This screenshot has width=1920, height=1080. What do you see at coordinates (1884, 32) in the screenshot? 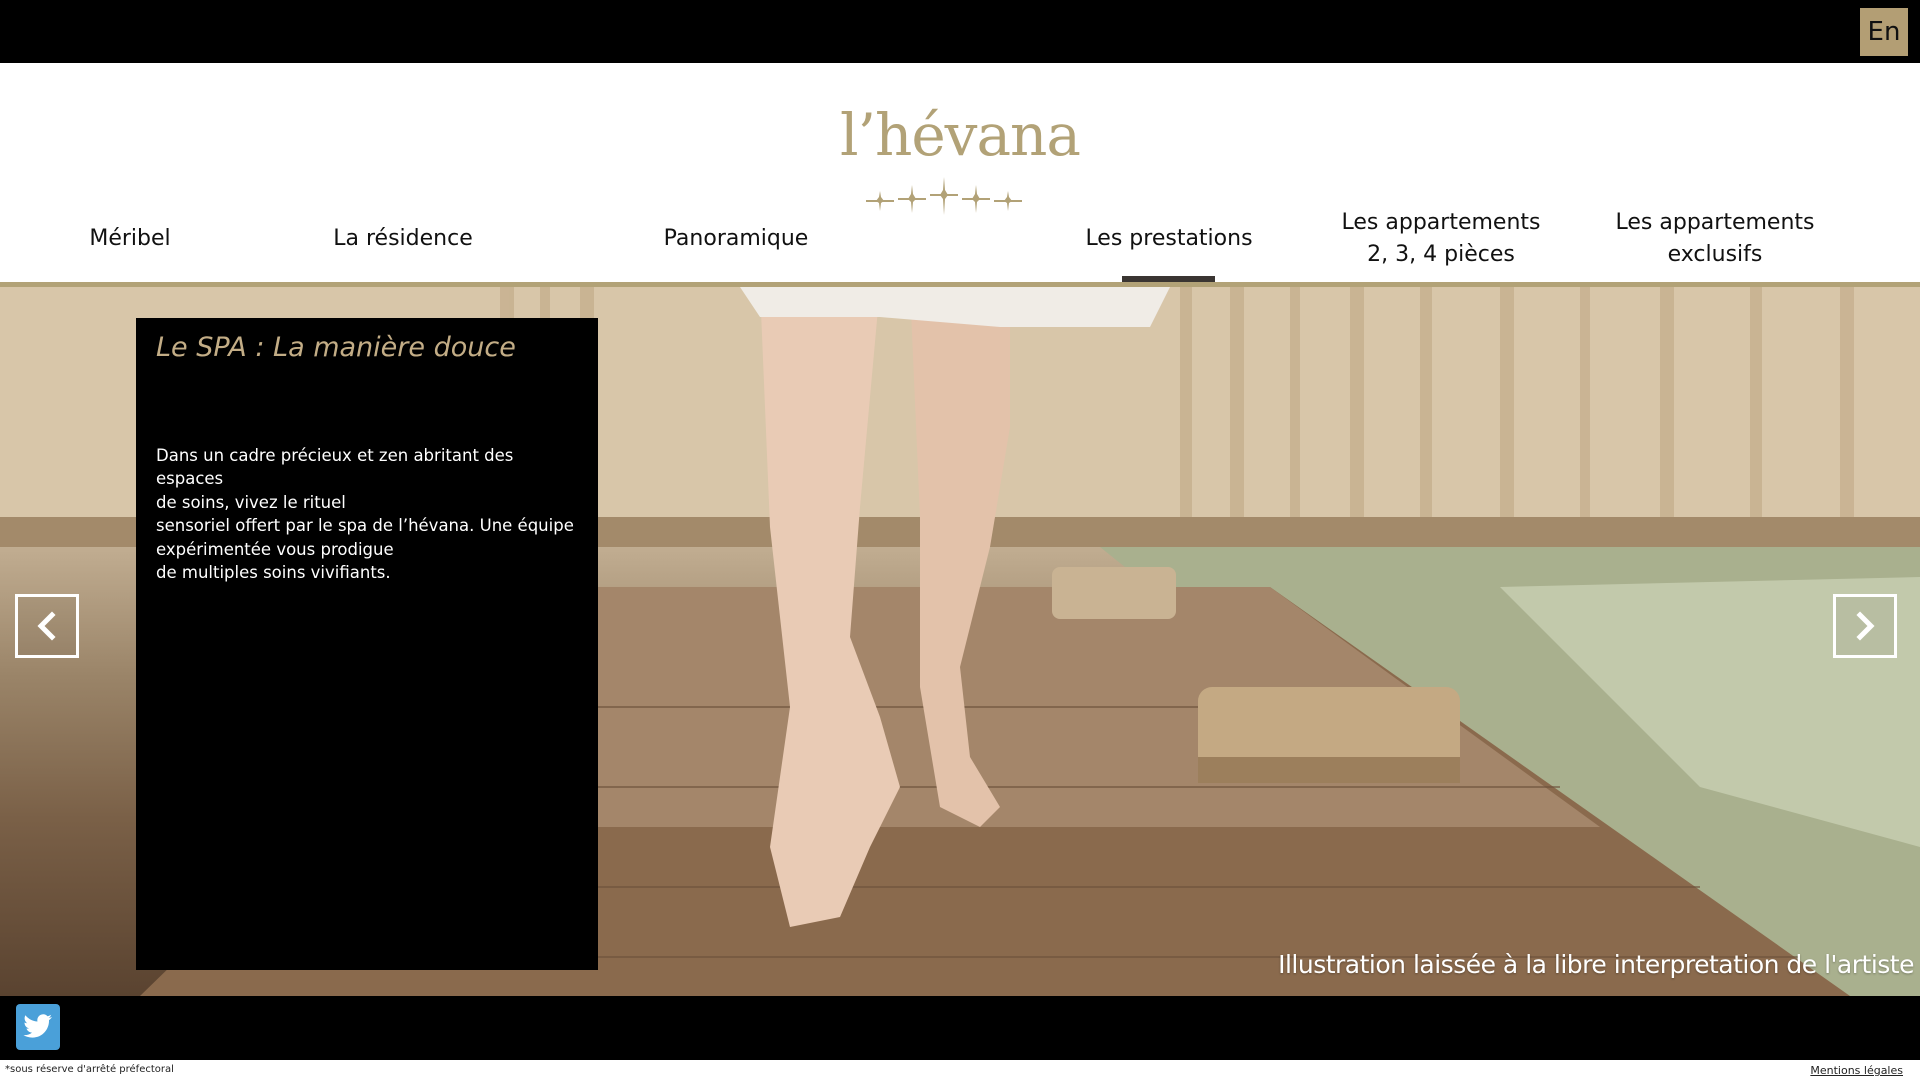
I see `language-switch-button: En` at bounding box center [1884, 32].